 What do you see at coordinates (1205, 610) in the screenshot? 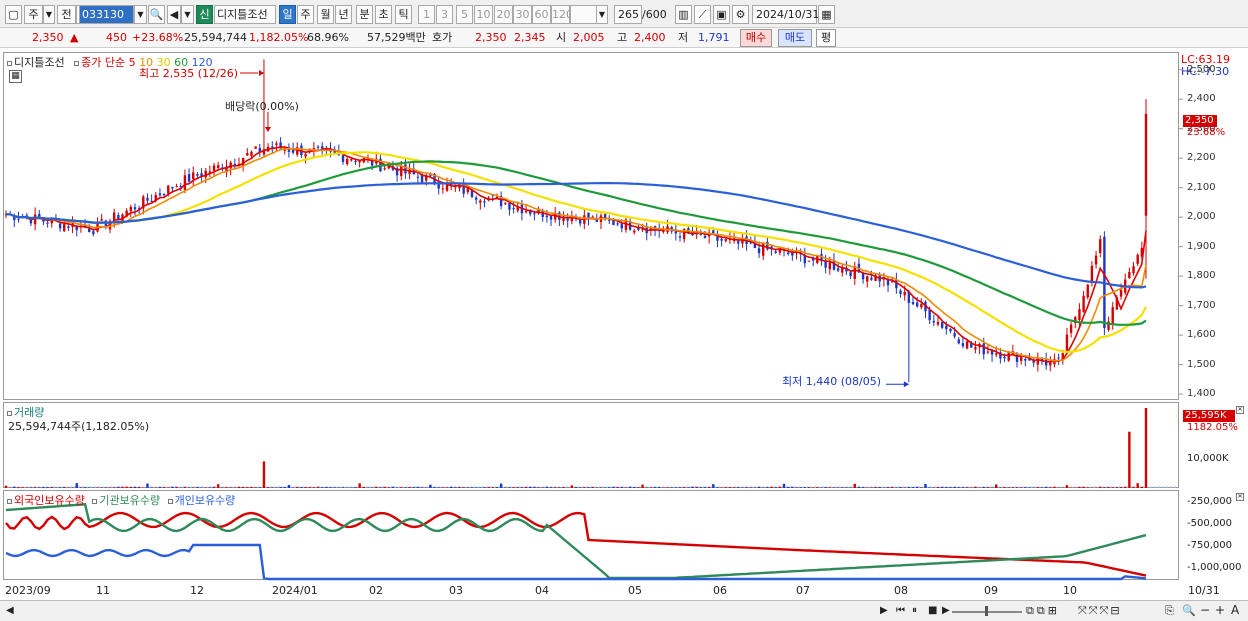
I see `zoom-out-icon: −` at bounding box center [1205, 610].